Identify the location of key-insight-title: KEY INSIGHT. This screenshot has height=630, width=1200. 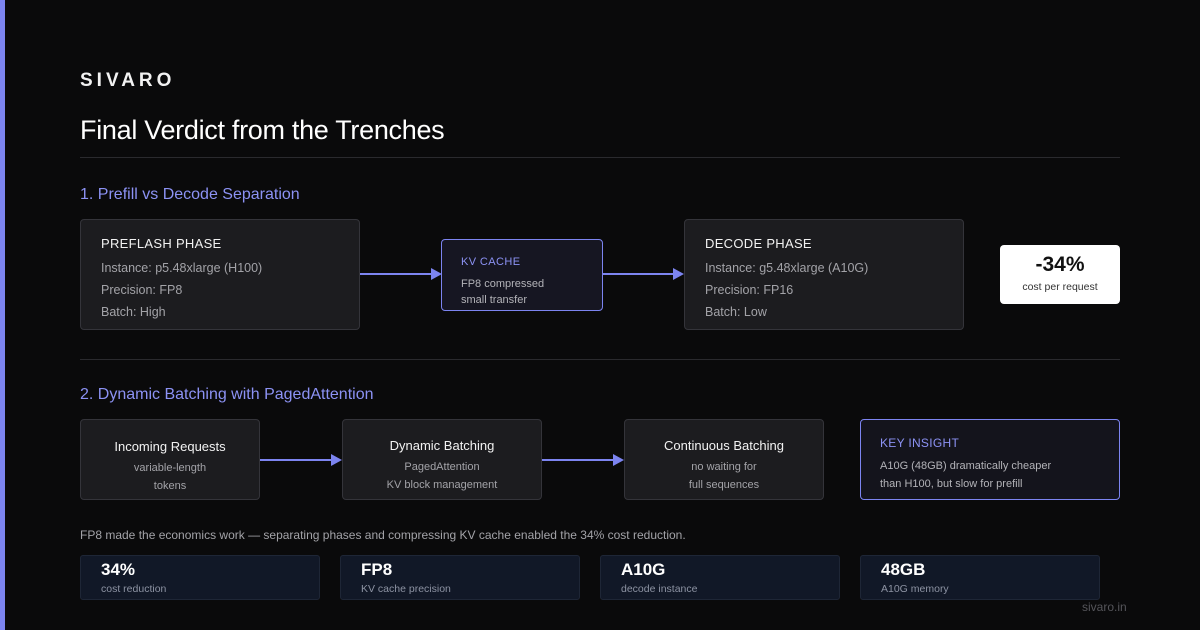
(920, 443).